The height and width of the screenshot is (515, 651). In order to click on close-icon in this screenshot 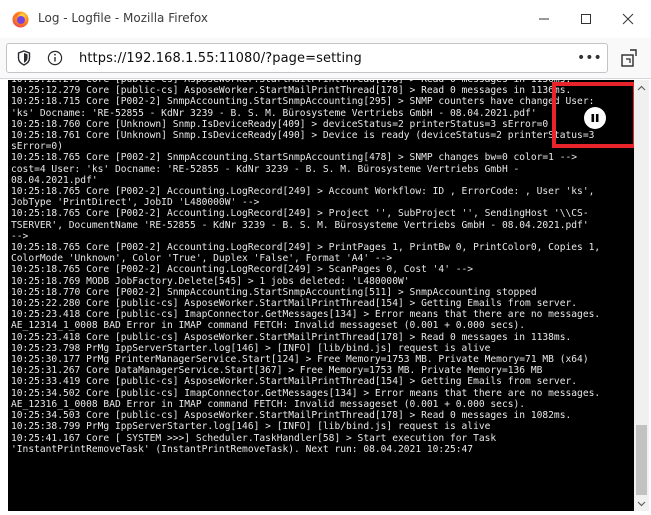, I will do `click(628, 19)`.